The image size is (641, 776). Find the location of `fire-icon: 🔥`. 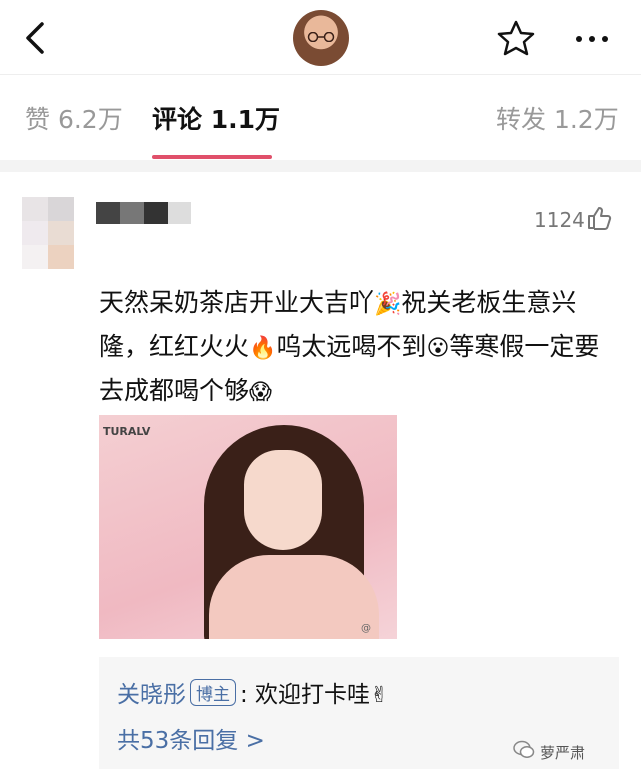

fire-icon: 🔥 is located at coordinates (263, 348).